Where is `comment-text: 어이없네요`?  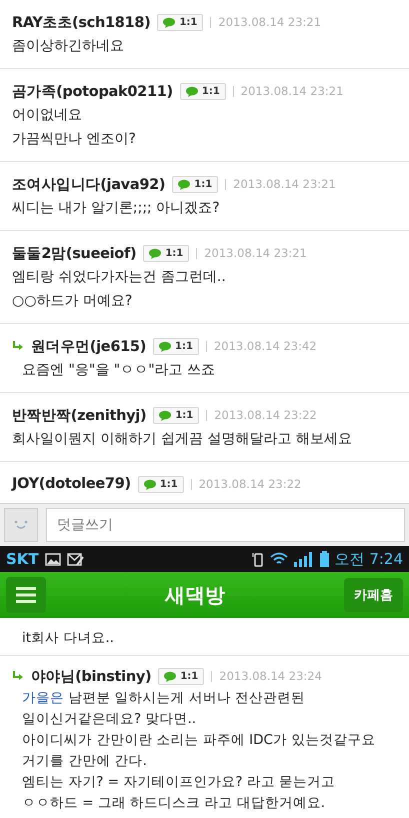 comment-text: 어이없네요 is located at coordinates (47, 115).